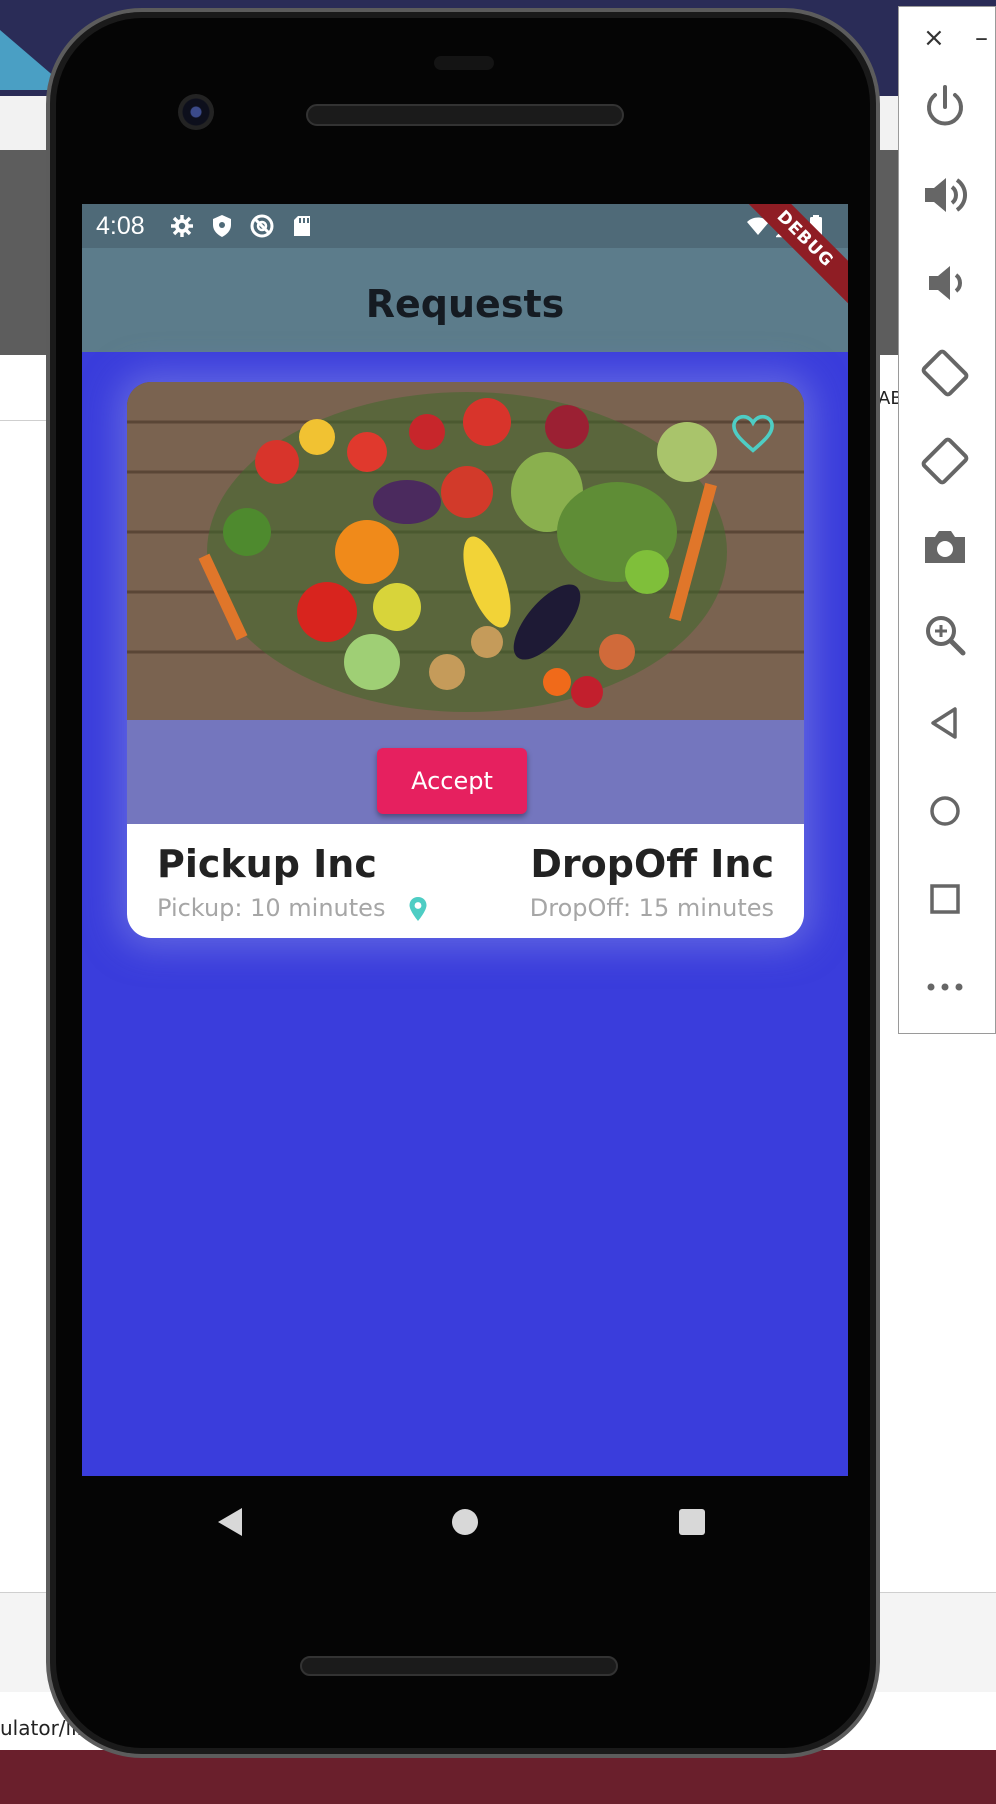 This screenshot has height=1804, width=996. What do you see at coordinates (418, 909) in the screenshot?
I see `location-pin-icon` at bounding box center [418, 909].